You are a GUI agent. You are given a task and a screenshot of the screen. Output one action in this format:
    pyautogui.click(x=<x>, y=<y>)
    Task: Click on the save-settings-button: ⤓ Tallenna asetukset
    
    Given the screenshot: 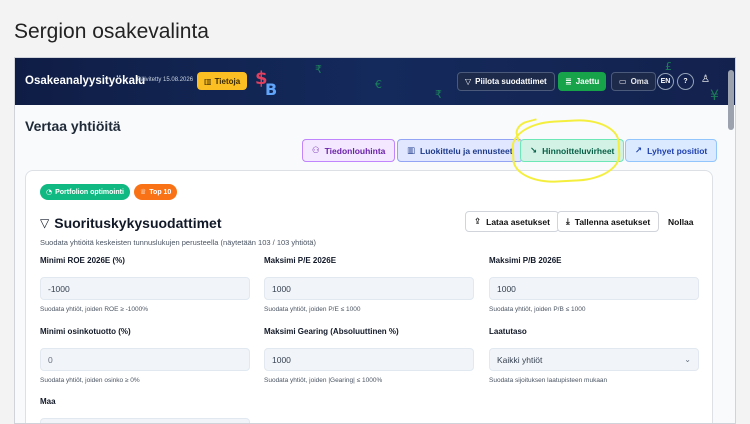 What is the action you would take?
    pyautogui.click(x=608, y=221)
    